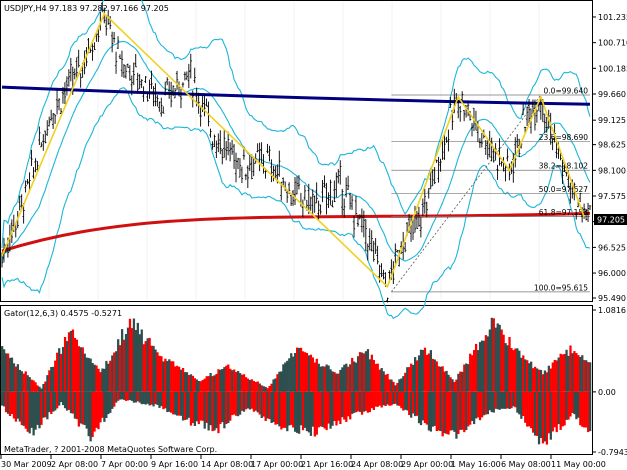  What do you see at coordinates (427, 464) in the screenshot?
I see `time-tick-label: 29 Apr 00:00` at bounding box center [427, 464].